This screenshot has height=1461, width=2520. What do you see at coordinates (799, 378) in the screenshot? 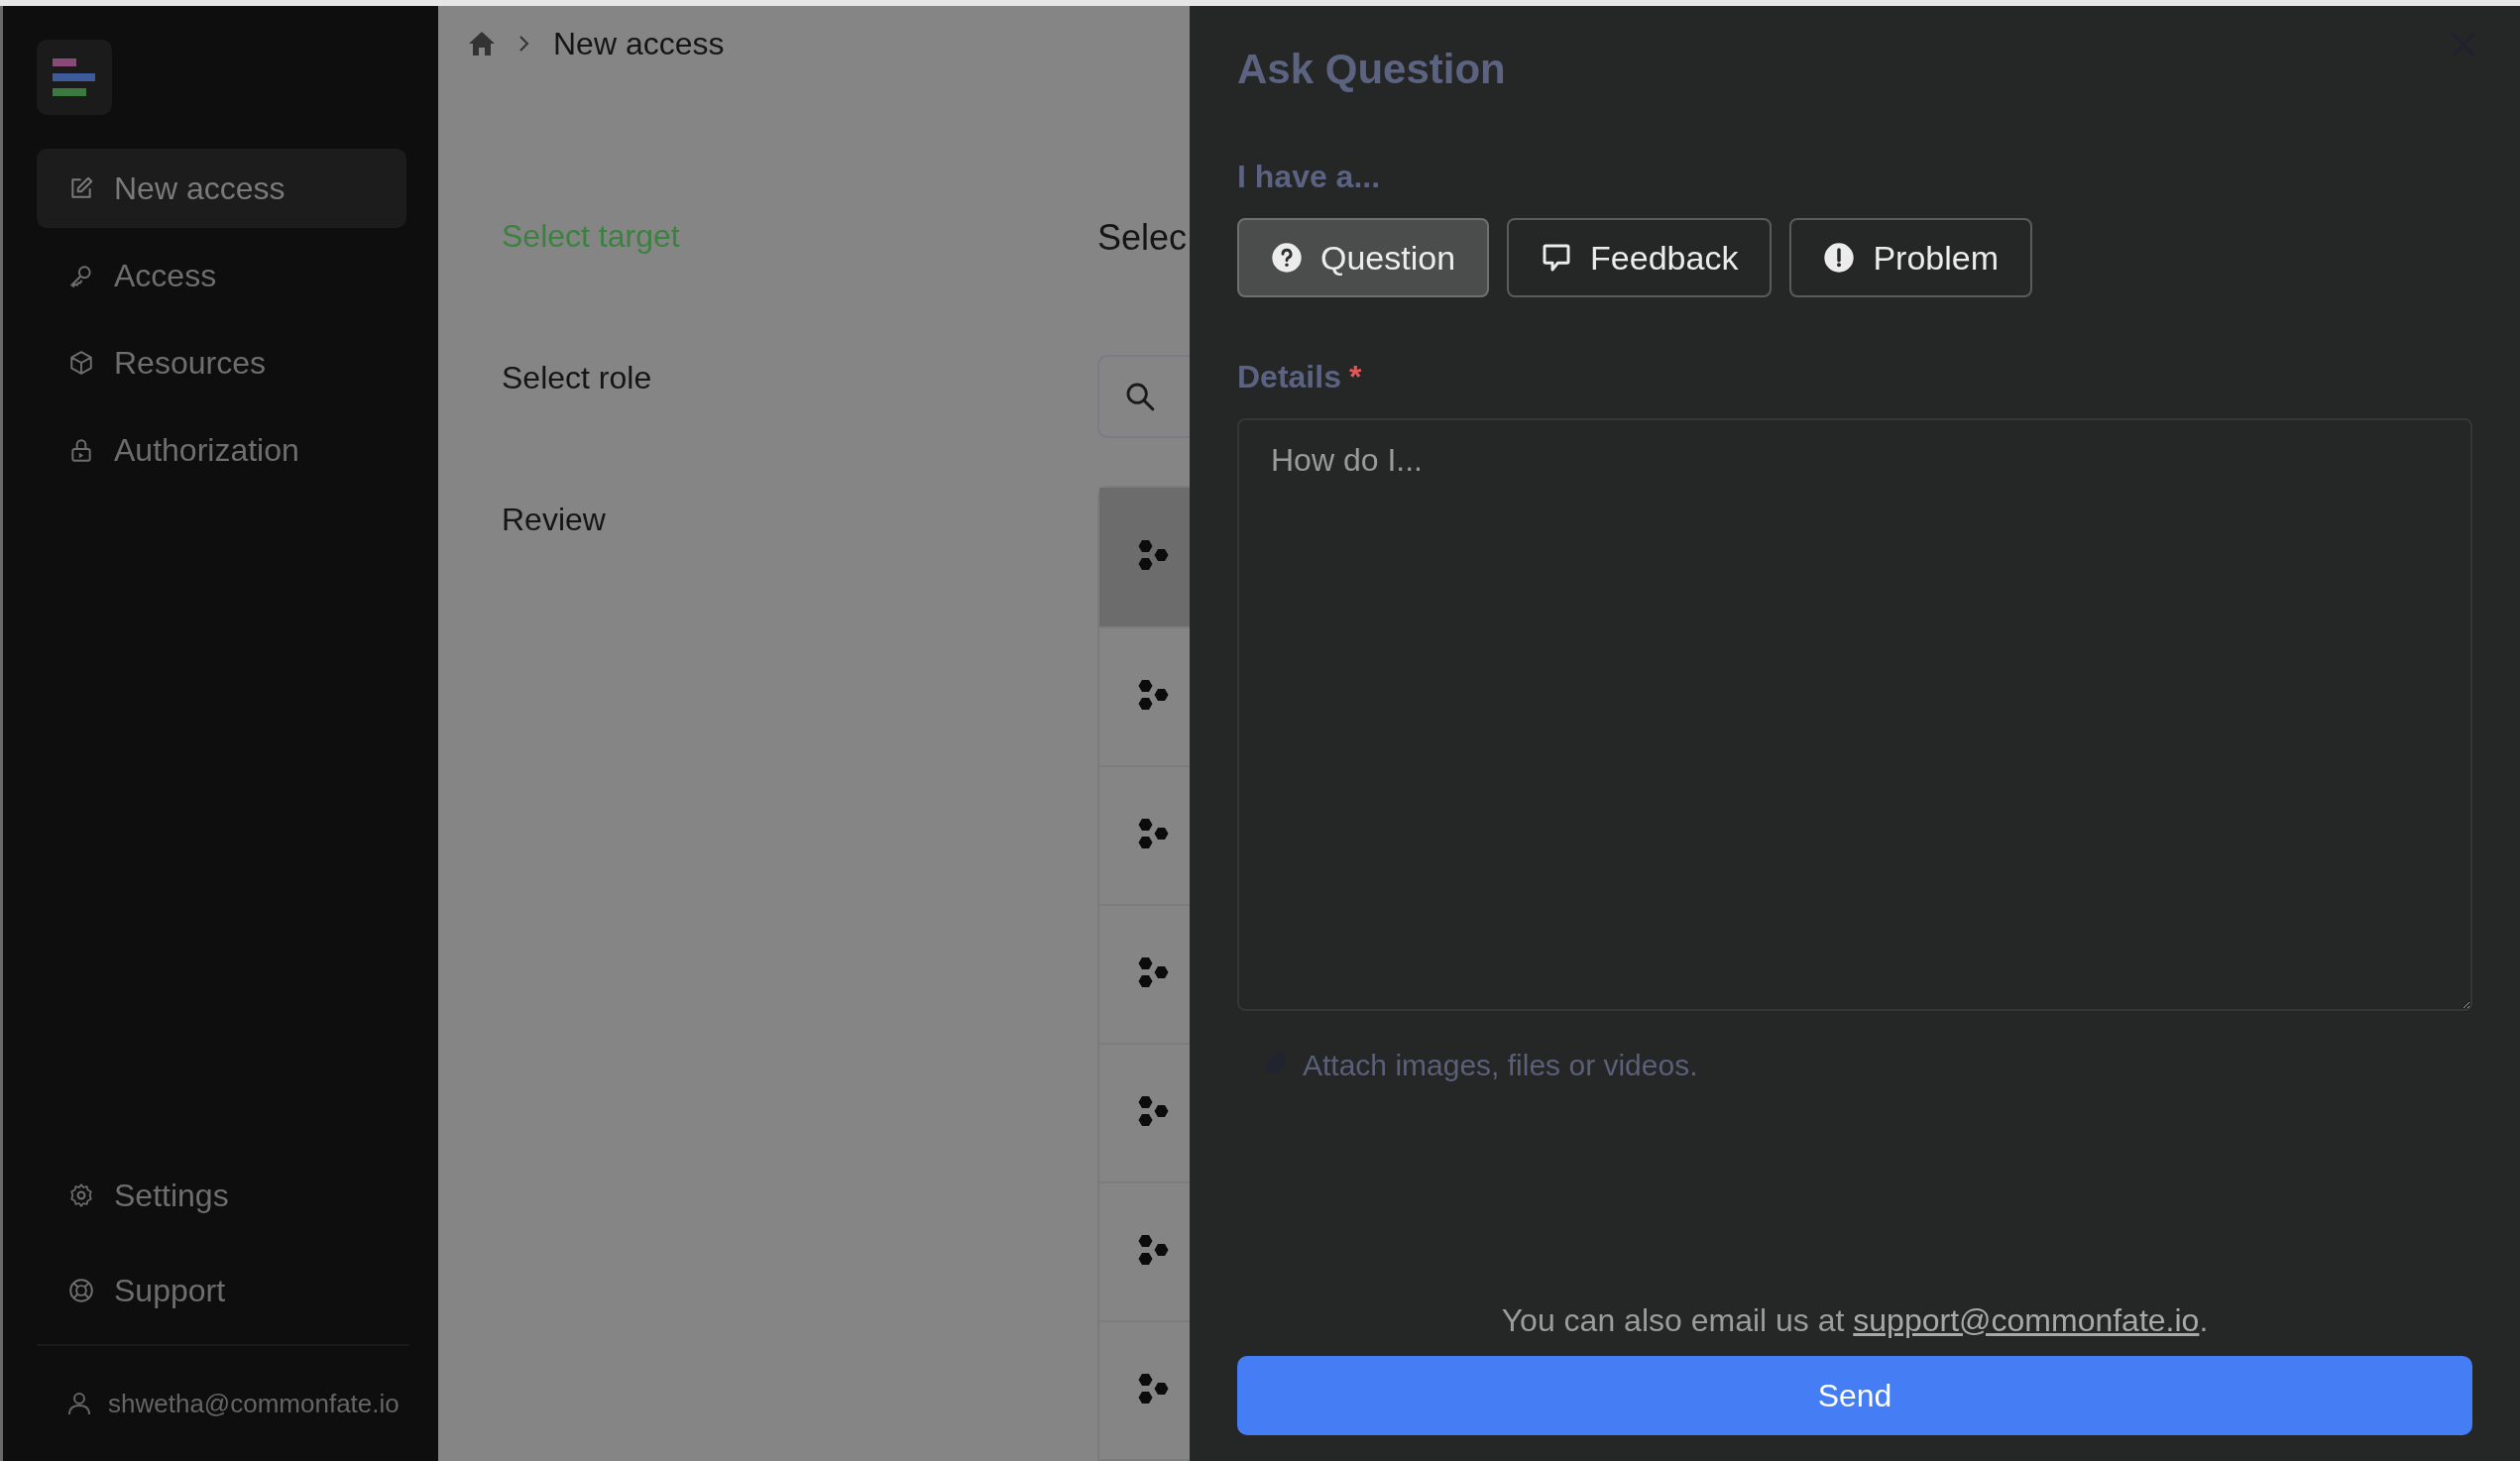
I see `step-label: Select role` at bounding box center [799, 378].